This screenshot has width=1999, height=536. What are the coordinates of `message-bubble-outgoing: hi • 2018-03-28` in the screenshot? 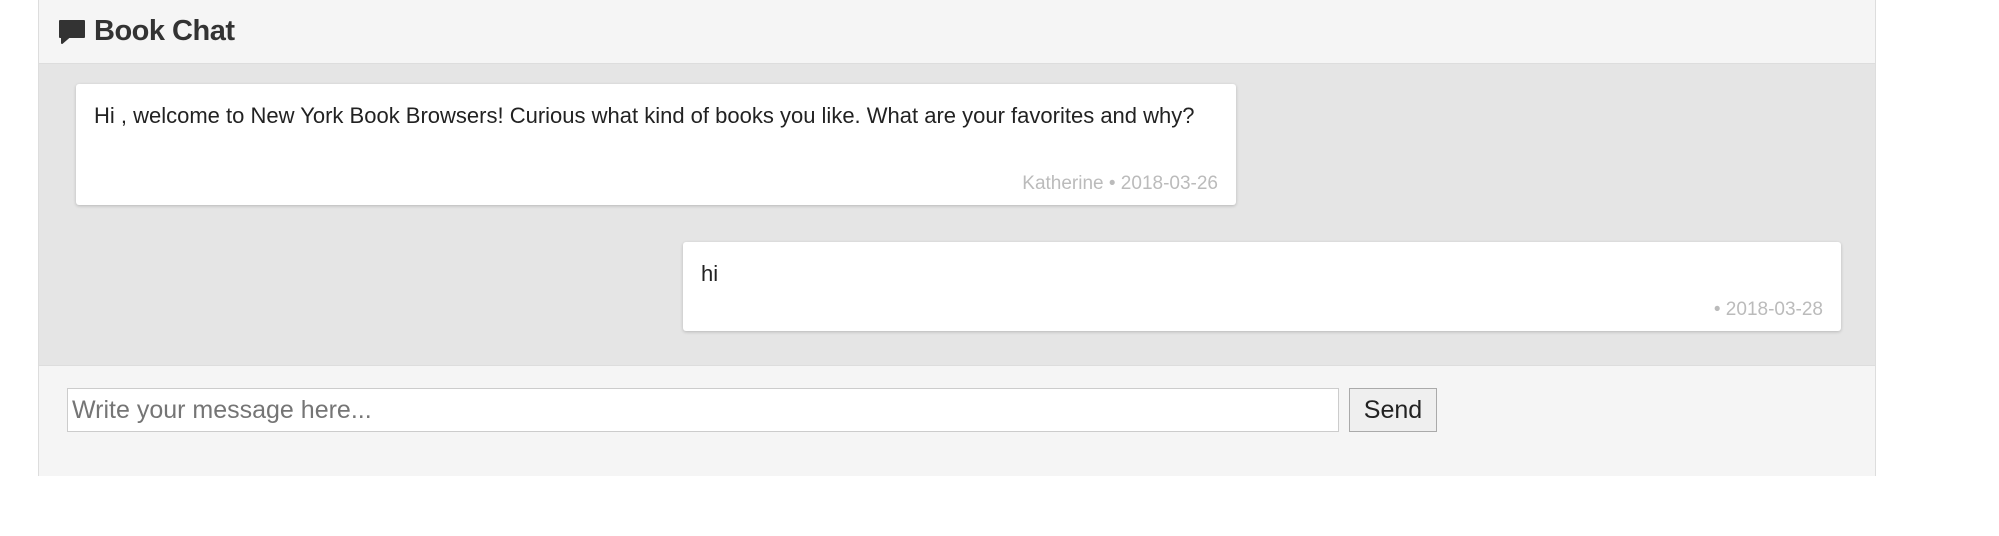 It's located at (1262, 286).